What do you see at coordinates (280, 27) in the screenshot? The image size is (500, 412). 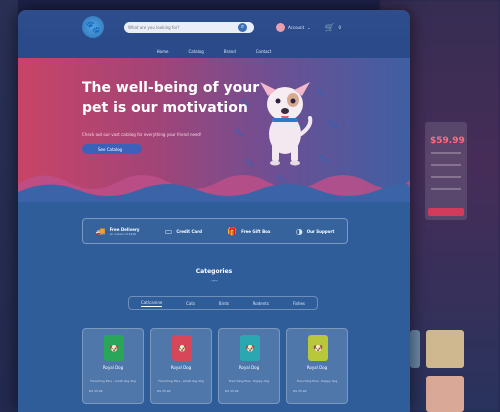 I see `avatar` at bounding box center [280, 27].